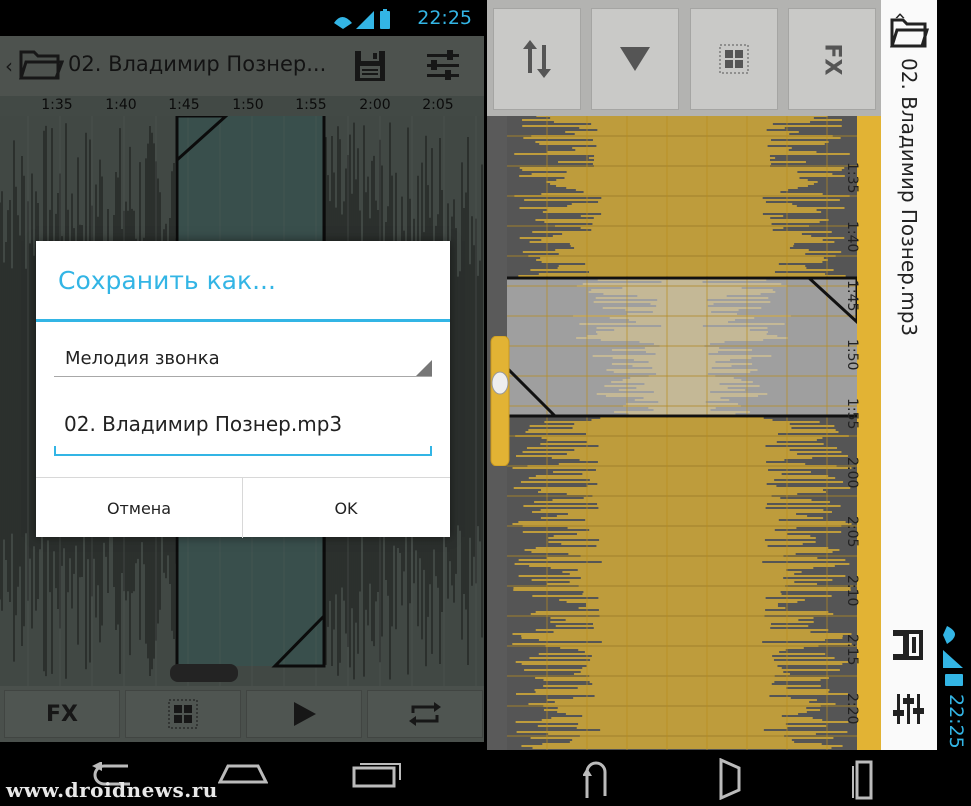 This screenshot has height=806, width=971. What do you see at coordinates (908, 645) in the screenshot?
I see `save-icon` at bounding box center [908, 645].